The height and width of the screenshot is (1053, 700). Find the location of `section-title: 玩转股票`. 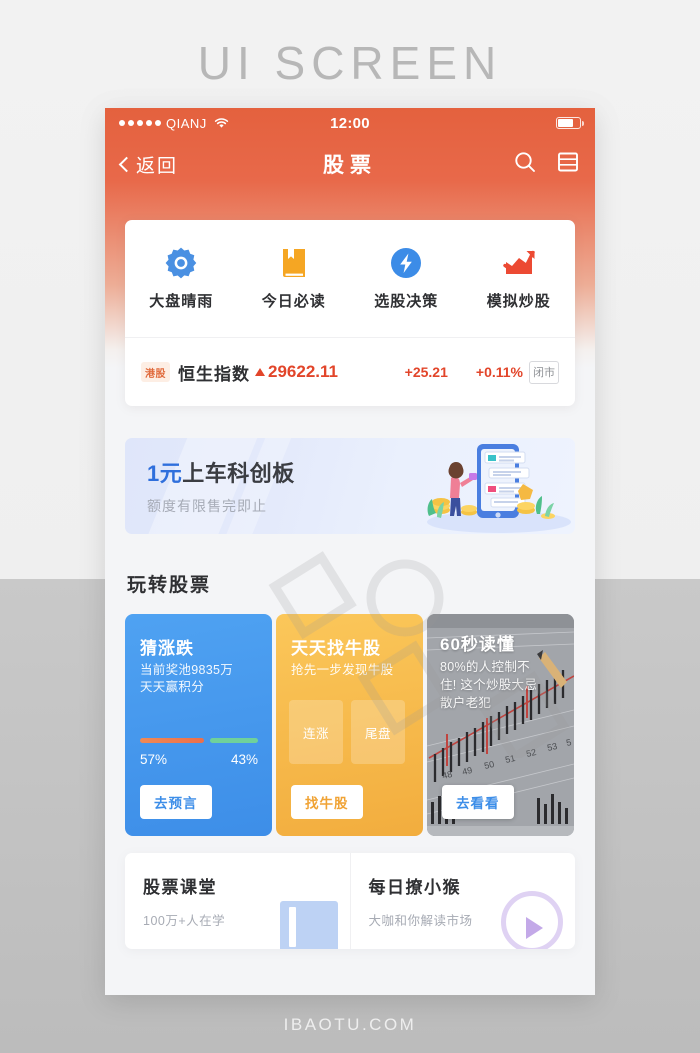

section-title: 玩转股票 is located at coordinates (169, 585).